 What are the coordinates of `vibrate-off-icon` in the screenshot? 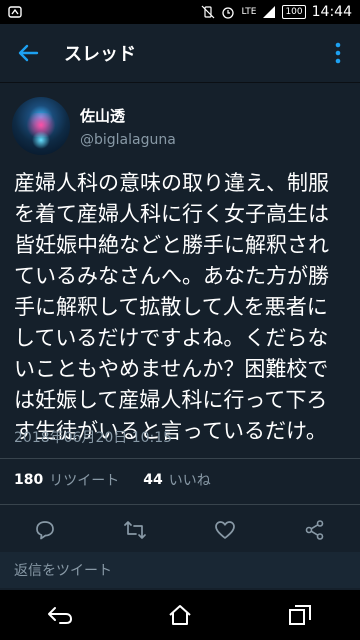 It's located at (208, 12).